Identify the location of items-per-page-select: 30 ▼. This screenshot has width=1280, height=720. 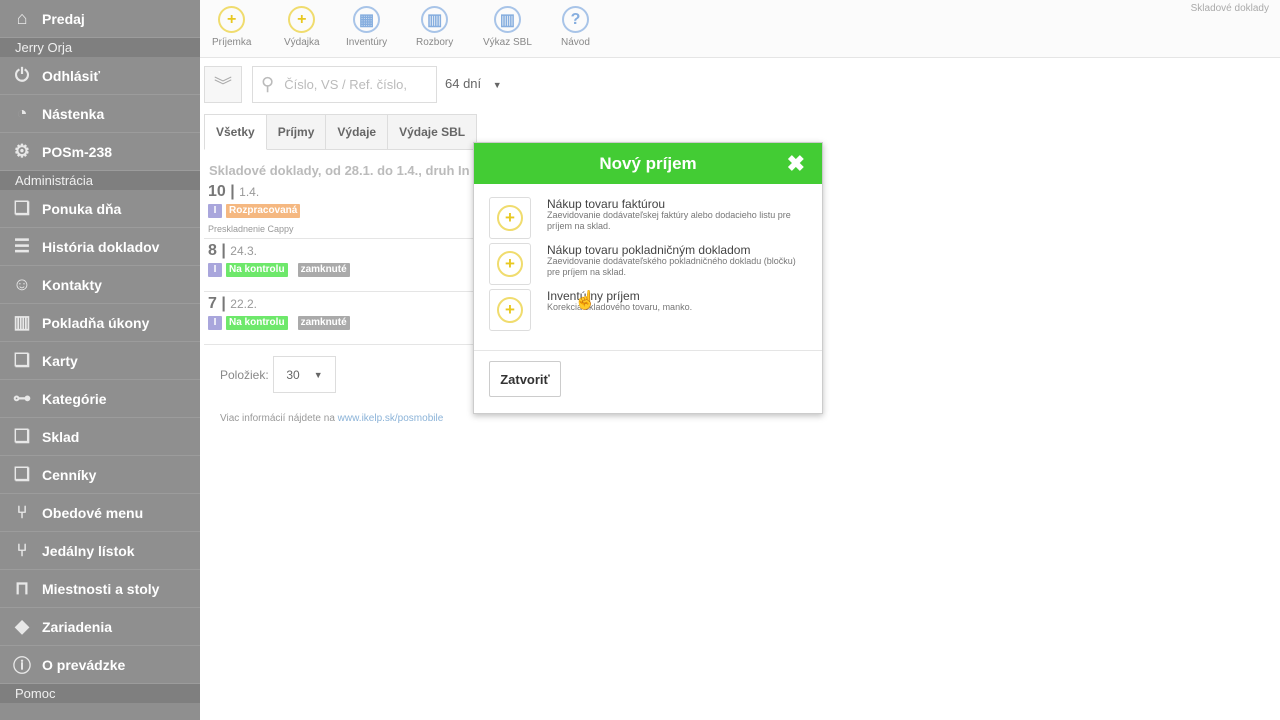
(304, 374).